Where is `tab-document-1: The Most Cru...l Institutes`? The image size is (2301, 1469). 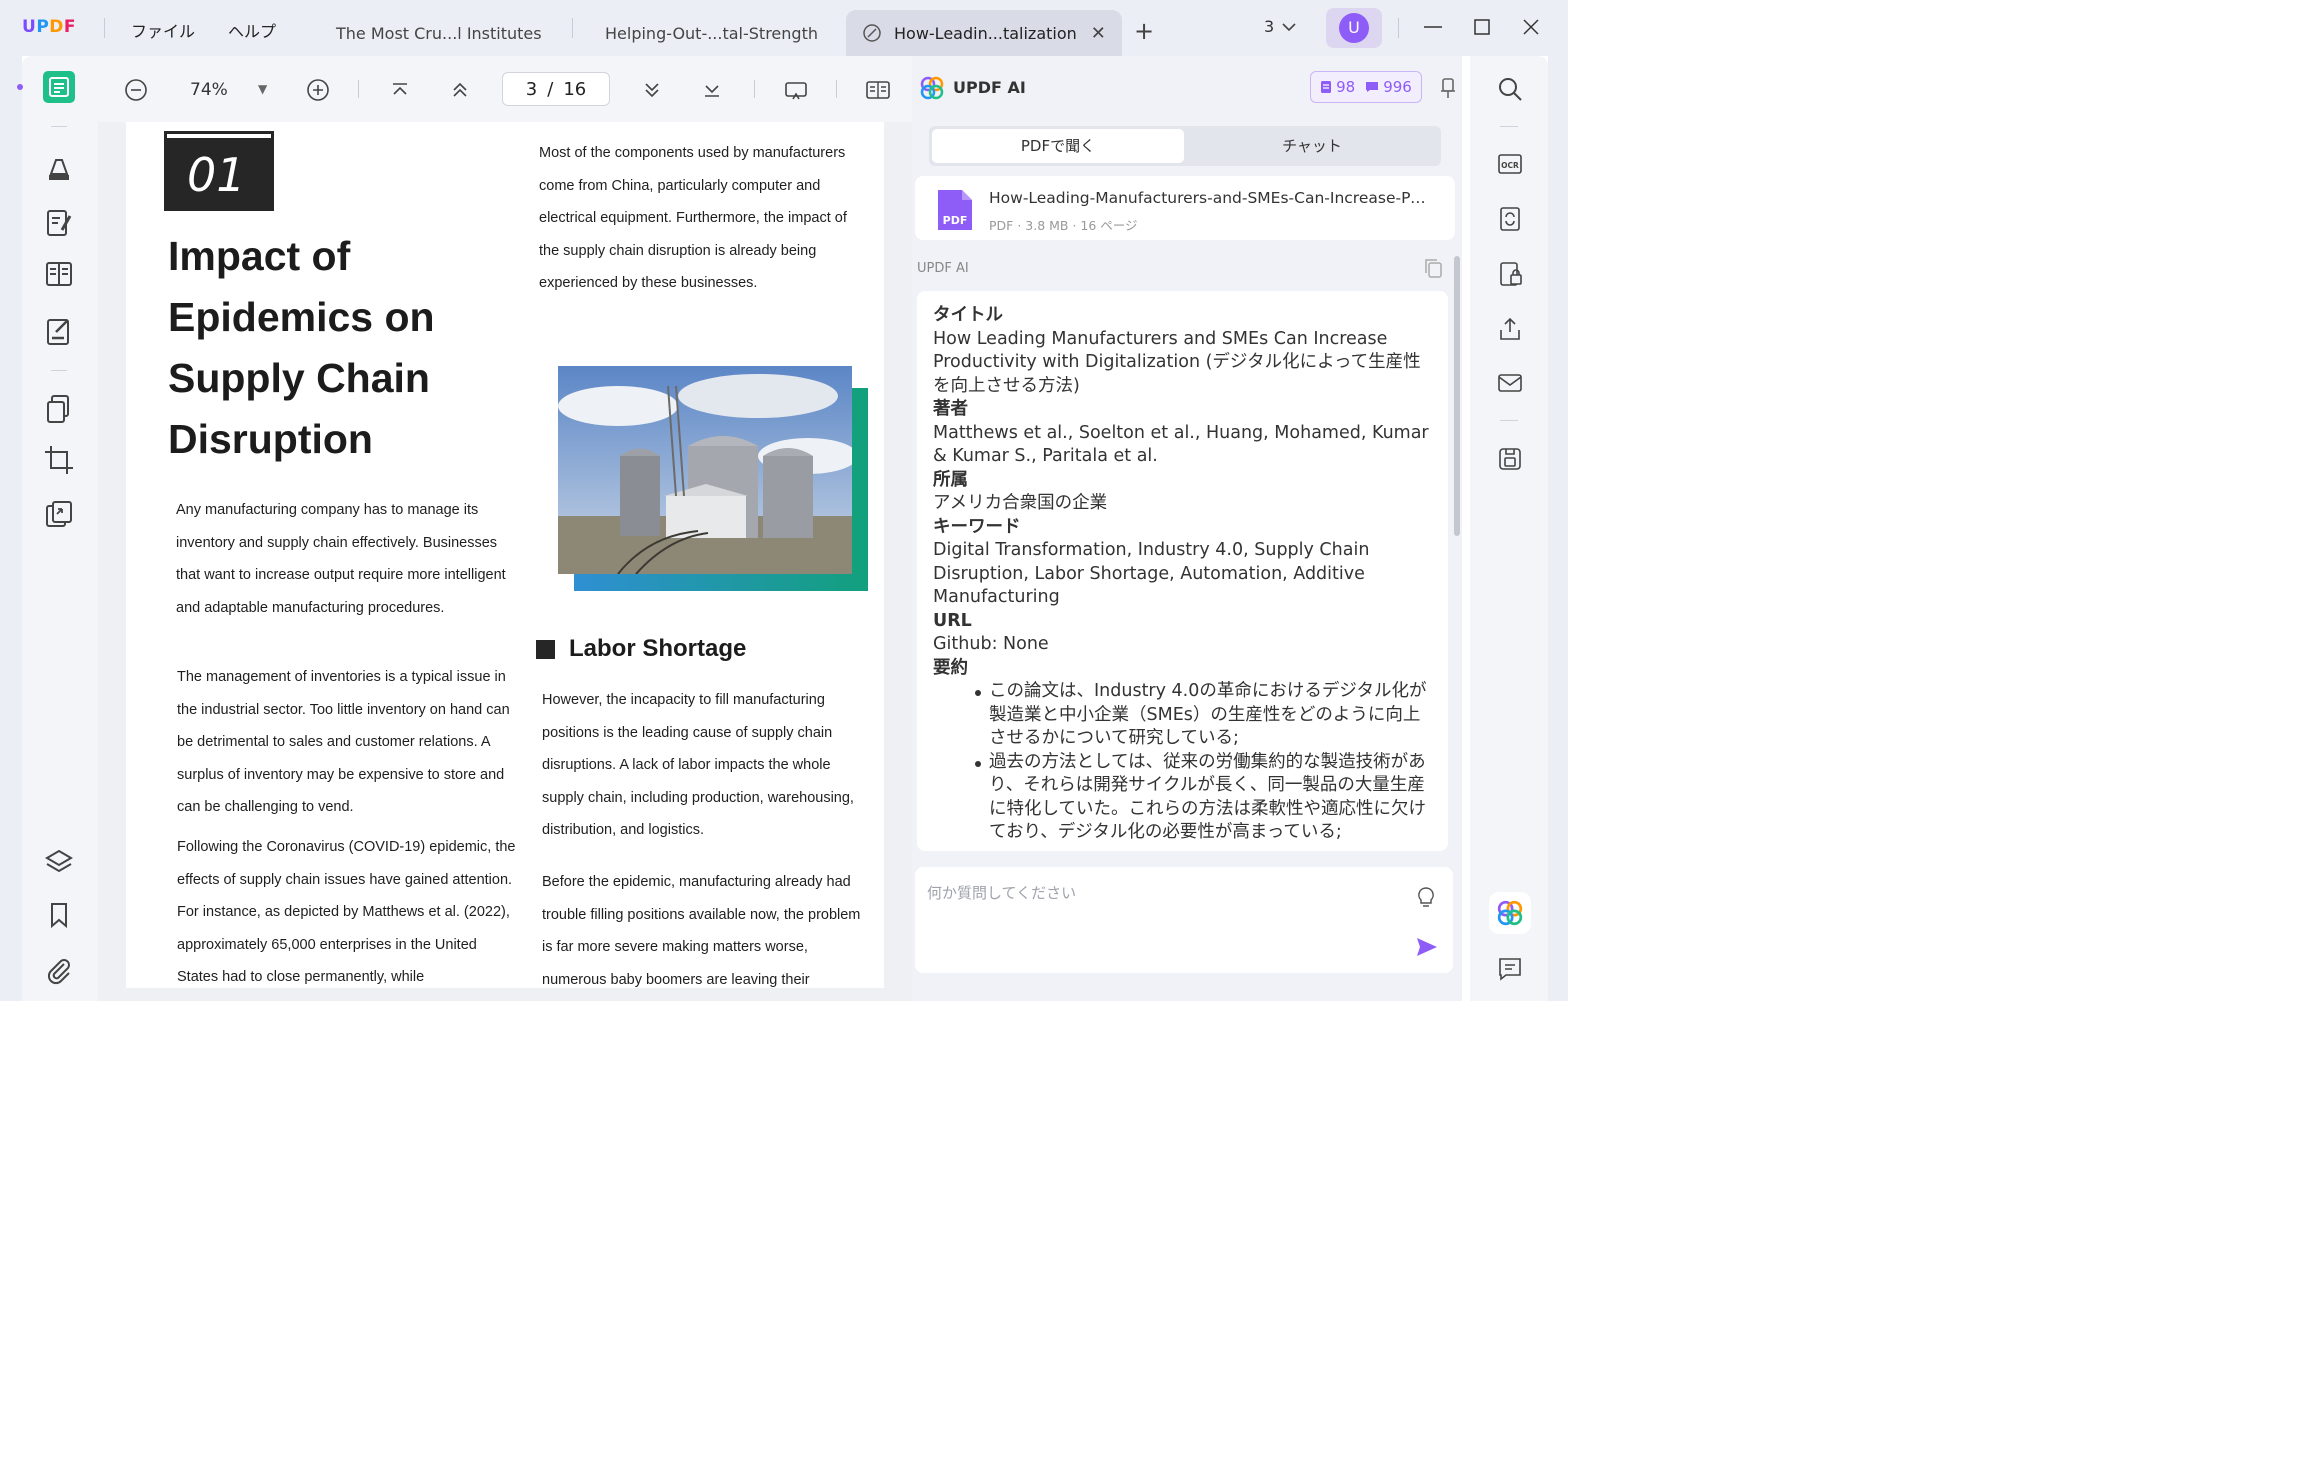
tab-document-1: The Most Cru...l Institutes is located at coordinates (439, 33).